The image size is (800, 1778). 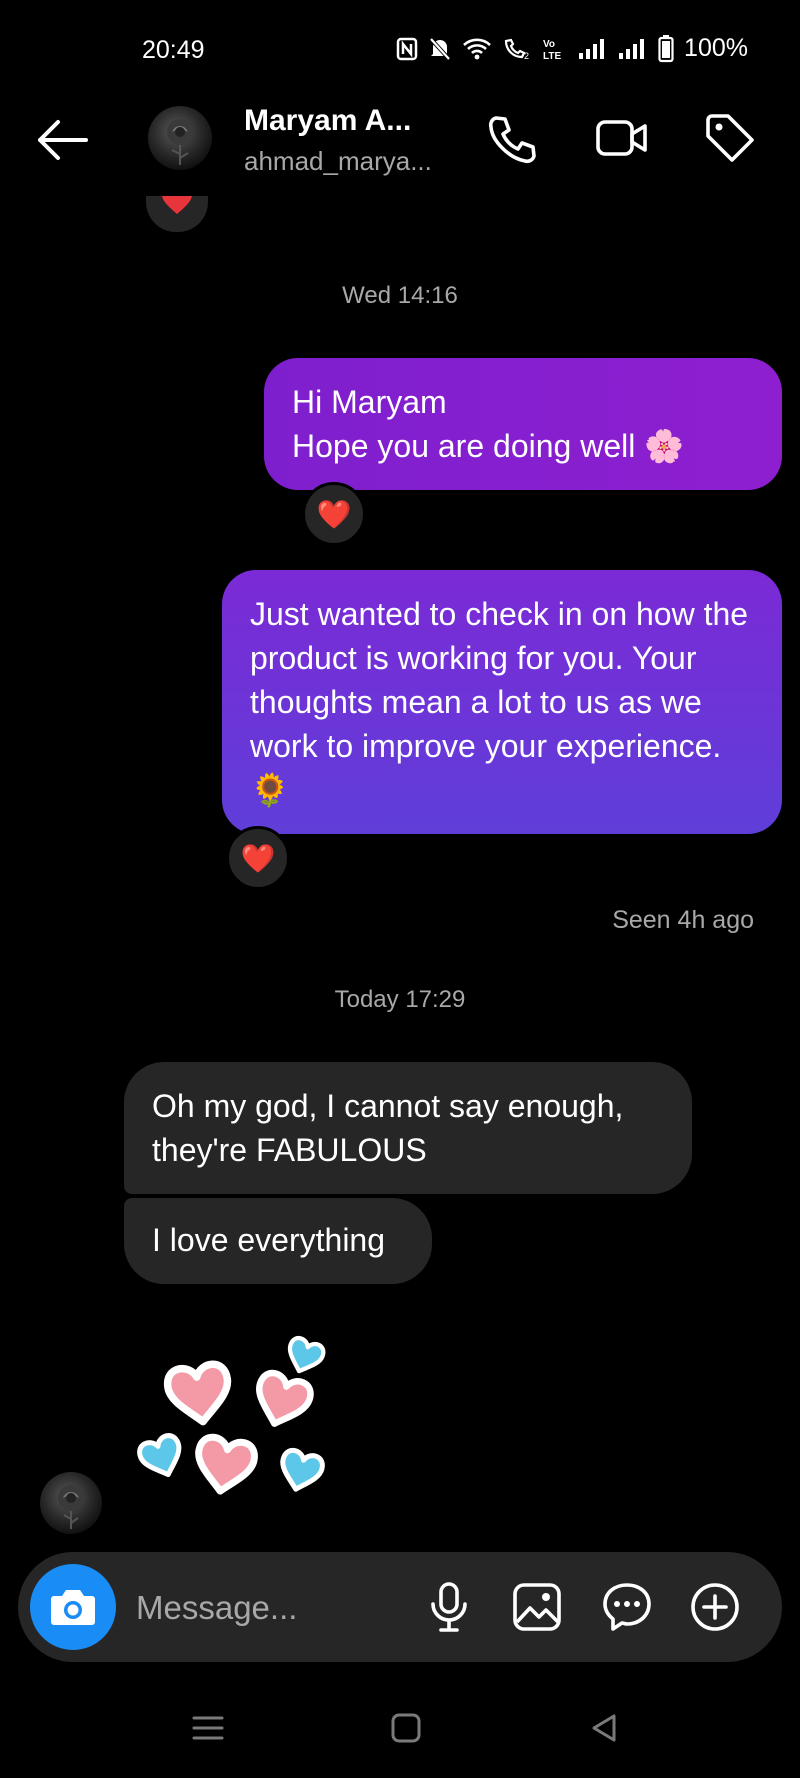 What do you see at coordinates (177, 205) in the screenshot?
I see `heart-icon` at bounding box center [177, 205].